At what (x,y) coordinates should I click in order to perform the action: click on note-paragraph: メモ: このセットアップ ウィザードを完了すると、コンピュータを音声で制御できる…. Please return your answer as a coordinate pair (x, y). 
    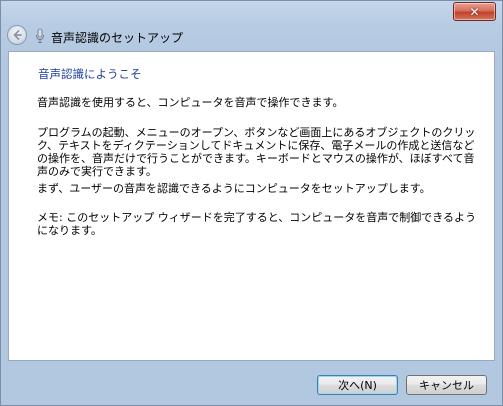
    Looking at the image, I should click on (257, 224).